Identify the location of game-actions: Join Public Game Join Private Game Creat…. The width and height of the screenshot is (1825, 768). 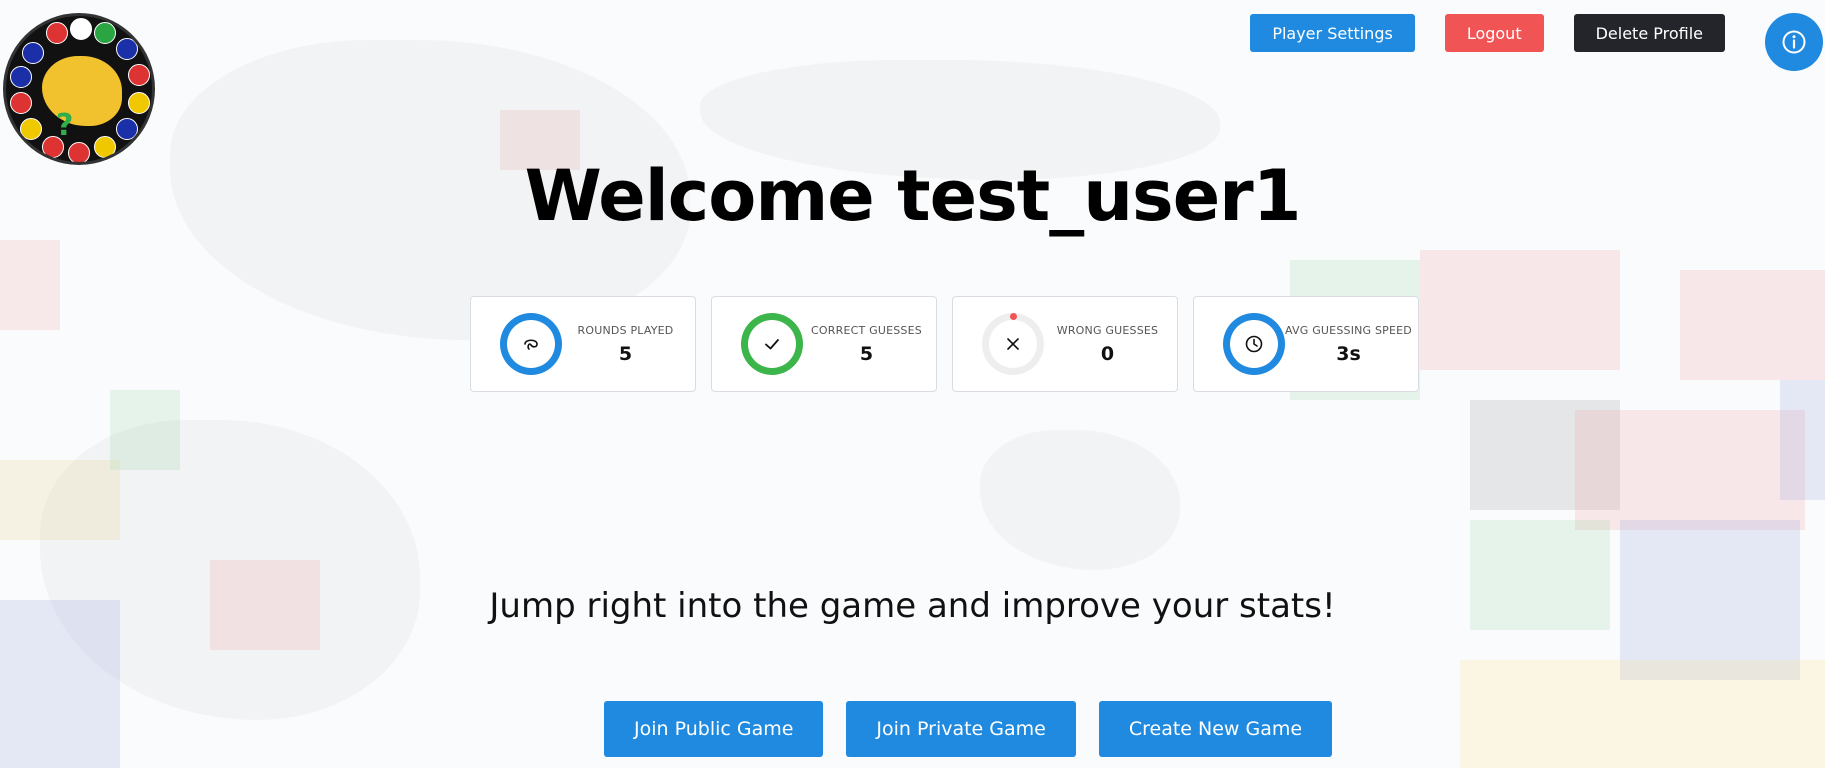
(968, 729).